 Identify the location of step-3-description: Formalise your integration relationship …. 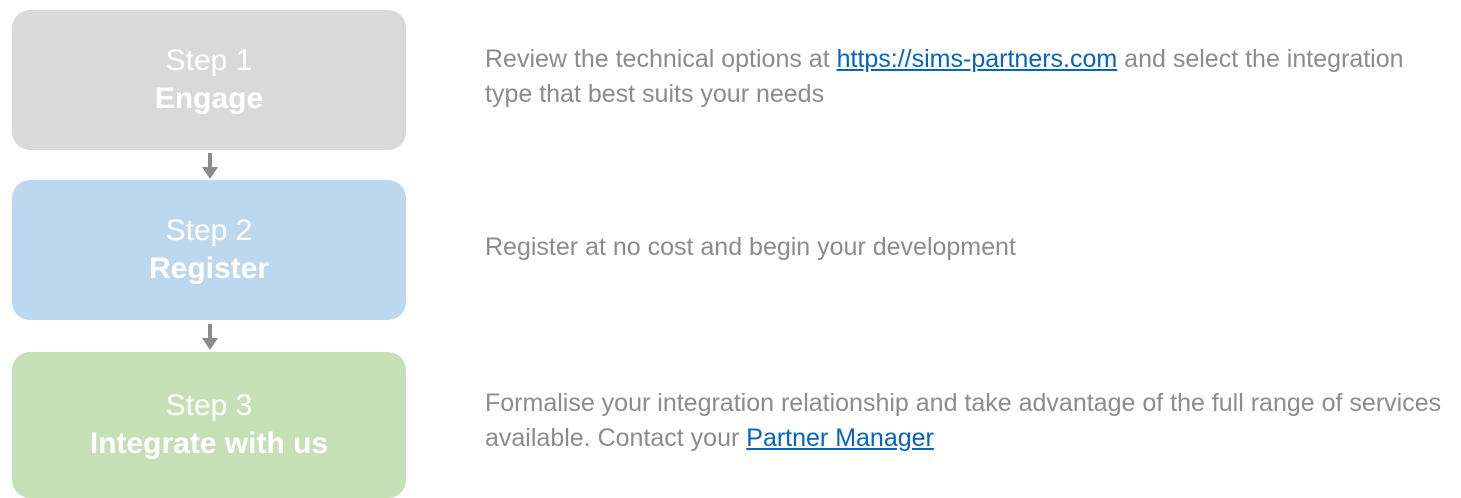
(970, 421).